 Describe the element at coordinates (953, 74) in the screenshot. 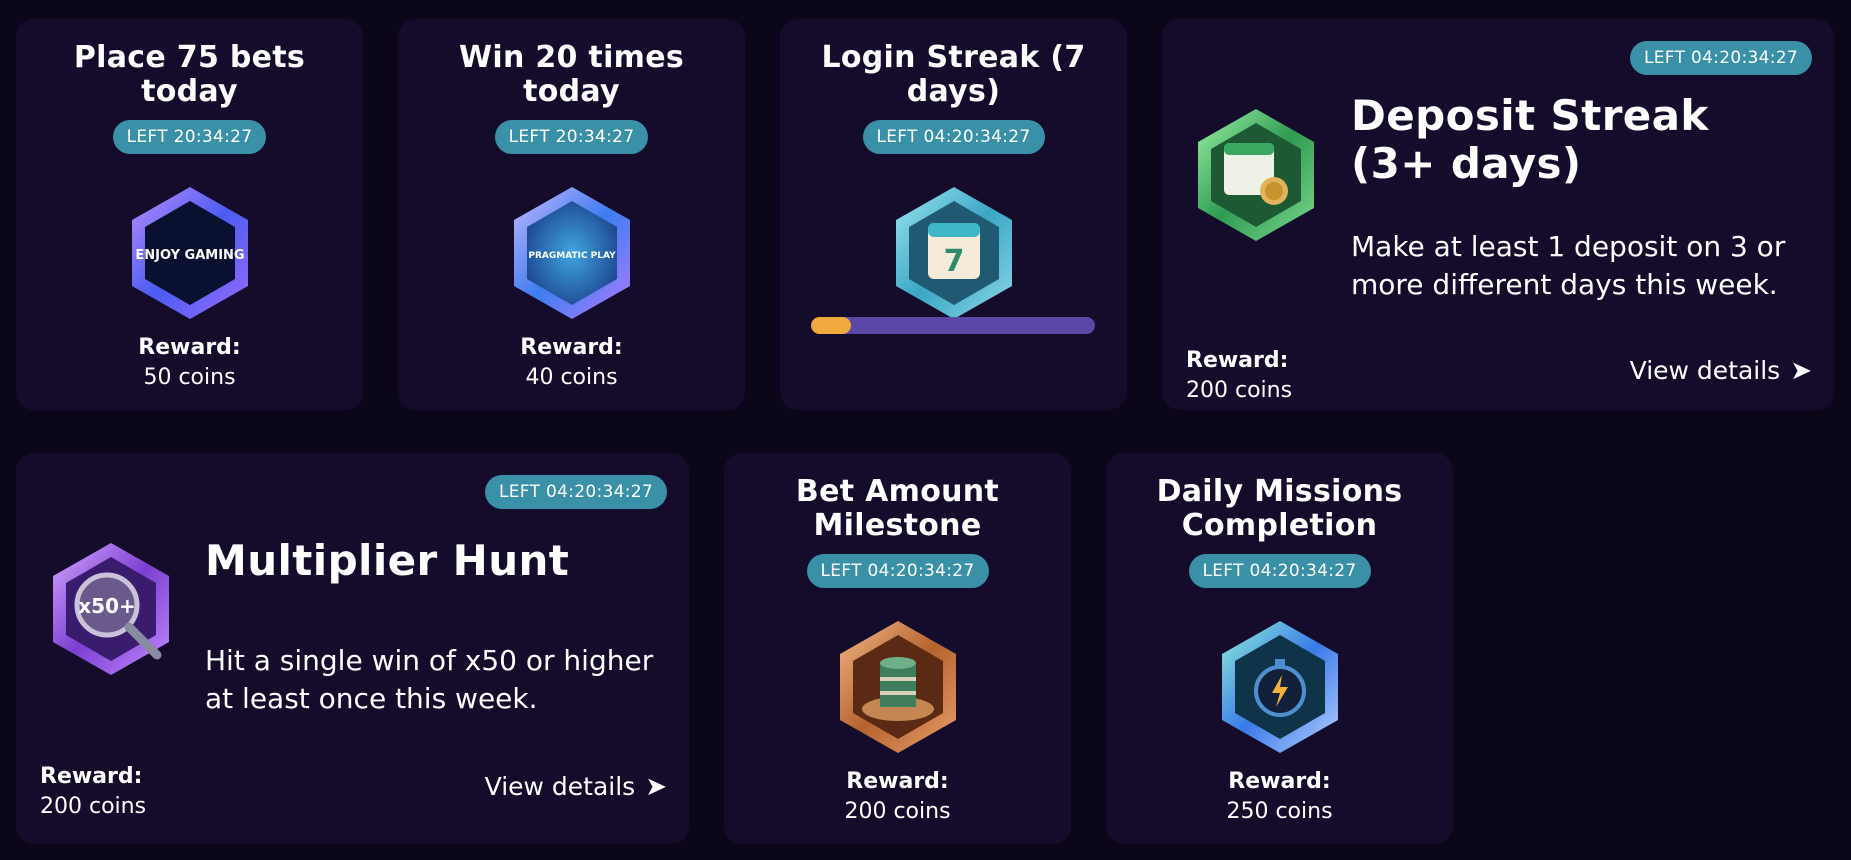

I see `mission-title: Login Streak (7 days)` at that location.